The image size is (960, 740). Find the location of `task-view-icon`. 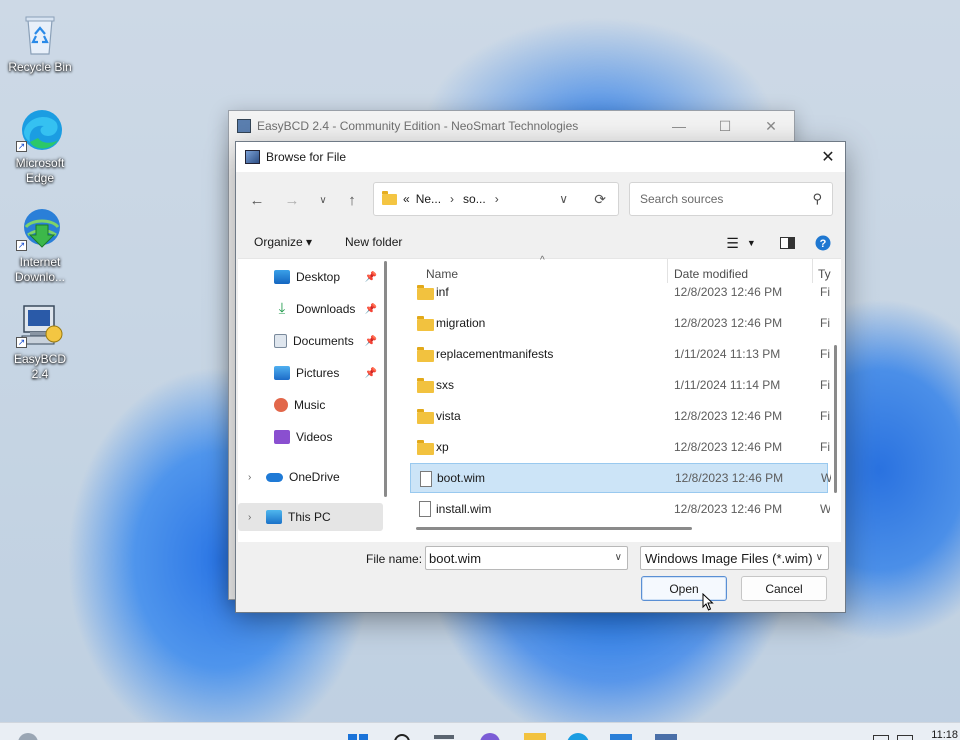

task-view-icon is located at coordinates (444, 737).